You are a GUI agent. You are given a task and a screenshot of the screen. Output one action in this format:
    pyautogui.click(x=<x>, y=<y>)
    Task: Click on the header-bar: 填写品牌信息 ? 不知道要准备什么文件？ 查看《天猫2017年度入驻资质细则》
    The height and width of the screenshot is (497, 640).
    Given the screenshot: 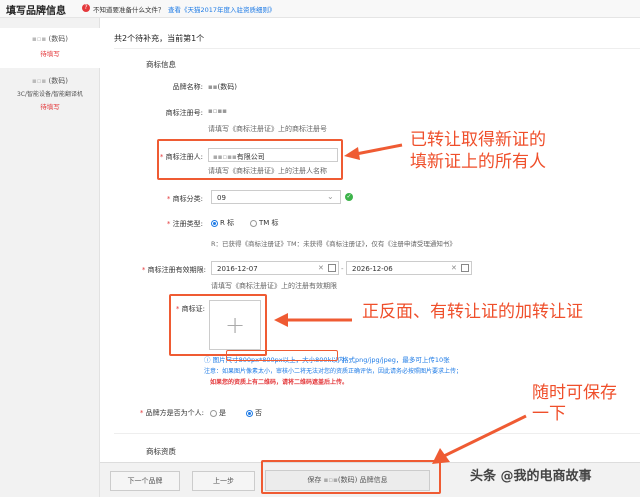 What is the action you would take?
    pyautogui.click(x=320, y=9)
    